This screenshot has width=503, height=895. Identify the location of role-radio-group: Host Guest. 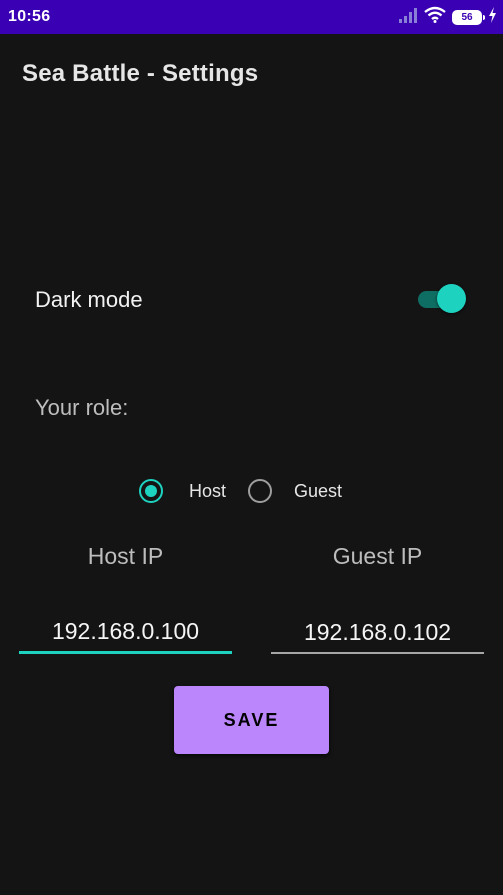
(240, 491).